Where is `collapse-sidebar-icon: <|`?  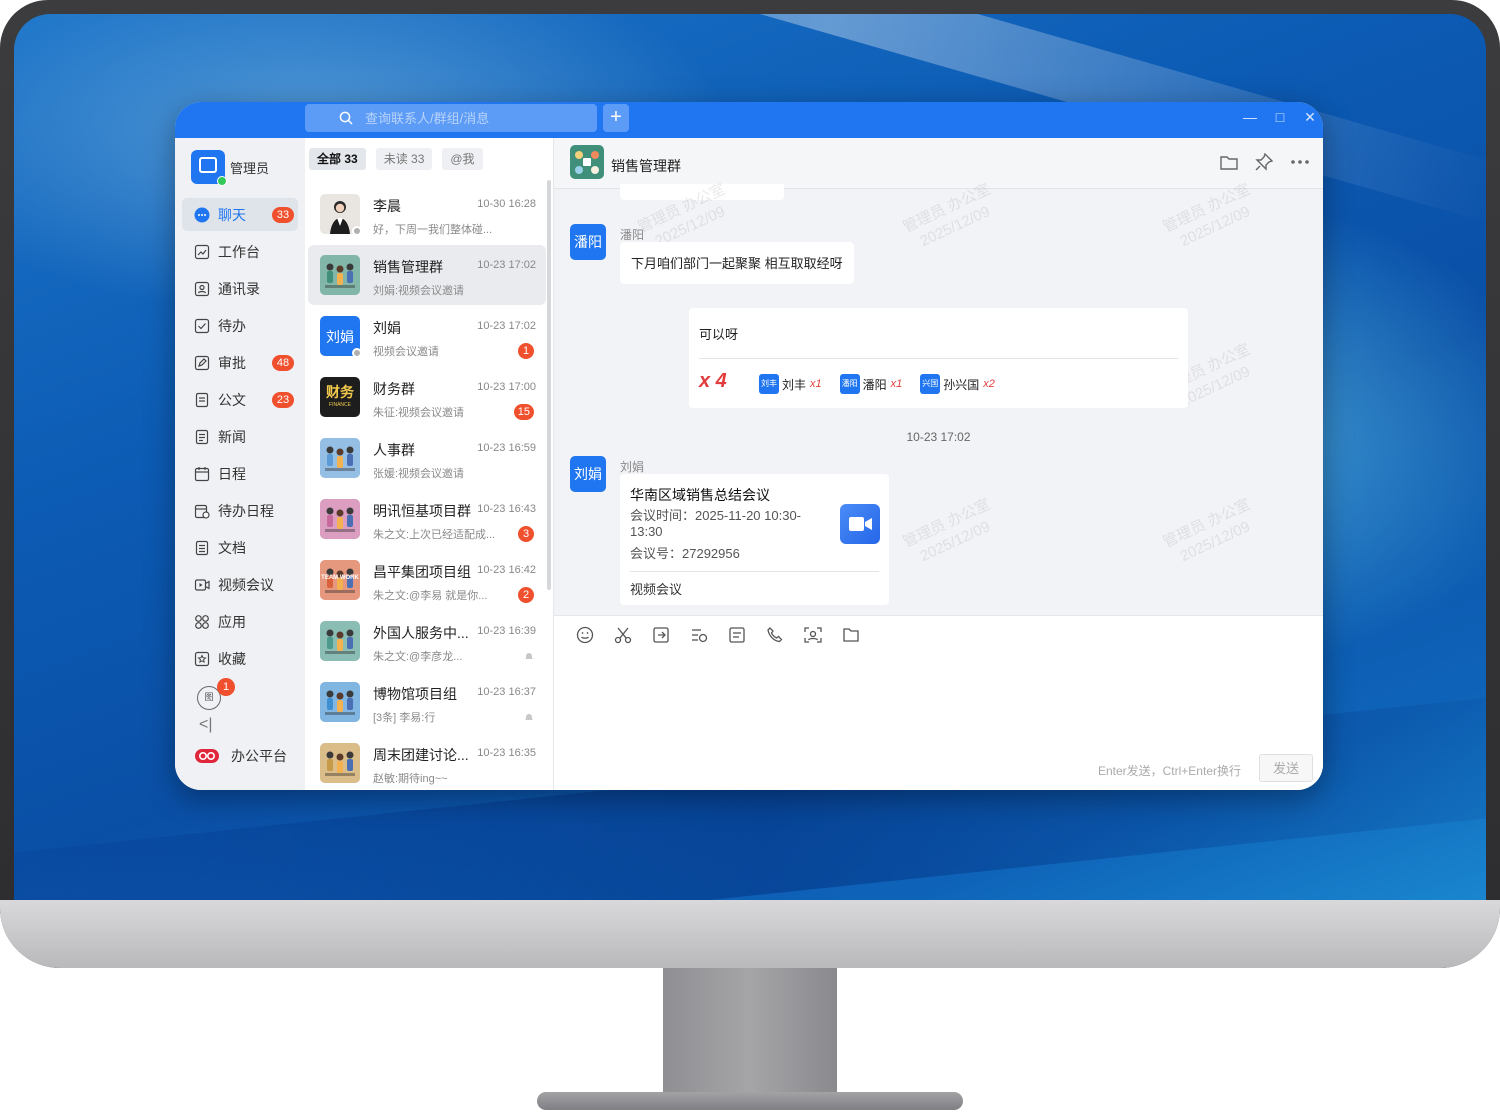
collapse-sidebar-icon: <| is located at coordinates (206, 725).